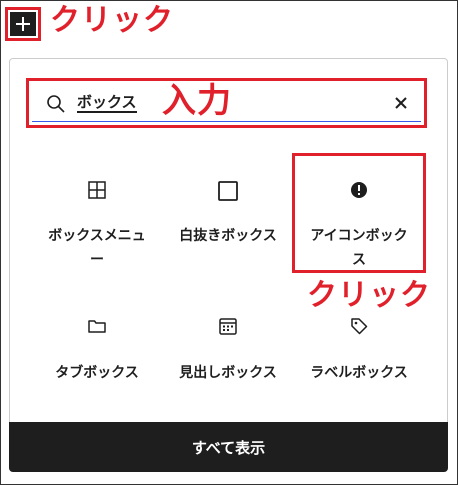 This screenshot has height=485, width=458. Describe the element at coordinates (228, 236) in the screenshot. I see `block-item-label: 白抜きボックス` at that location.